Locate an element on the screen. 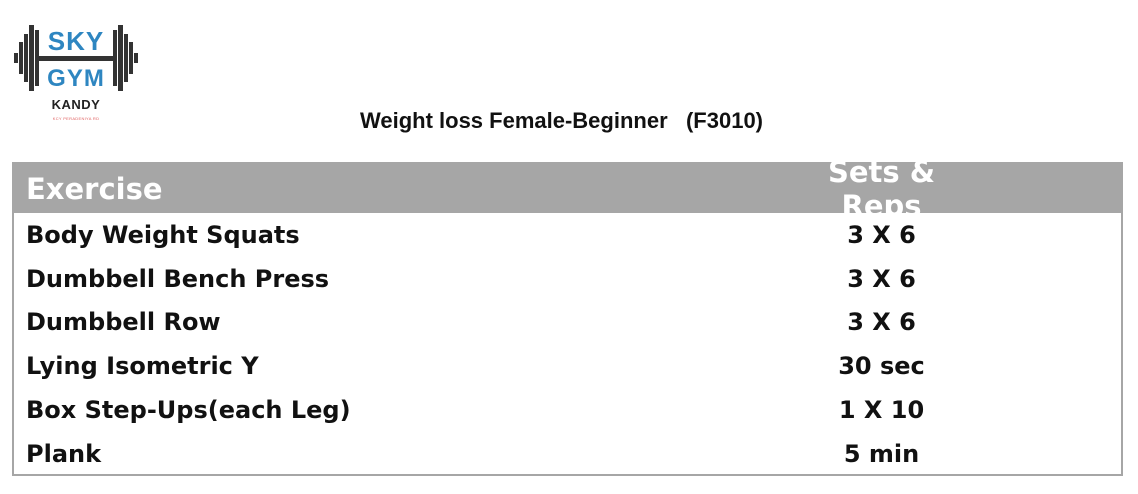 The height and width of the screenshot is (494, 1138). sets-reps-value: 30 sec is located at coordinates (881, 366).